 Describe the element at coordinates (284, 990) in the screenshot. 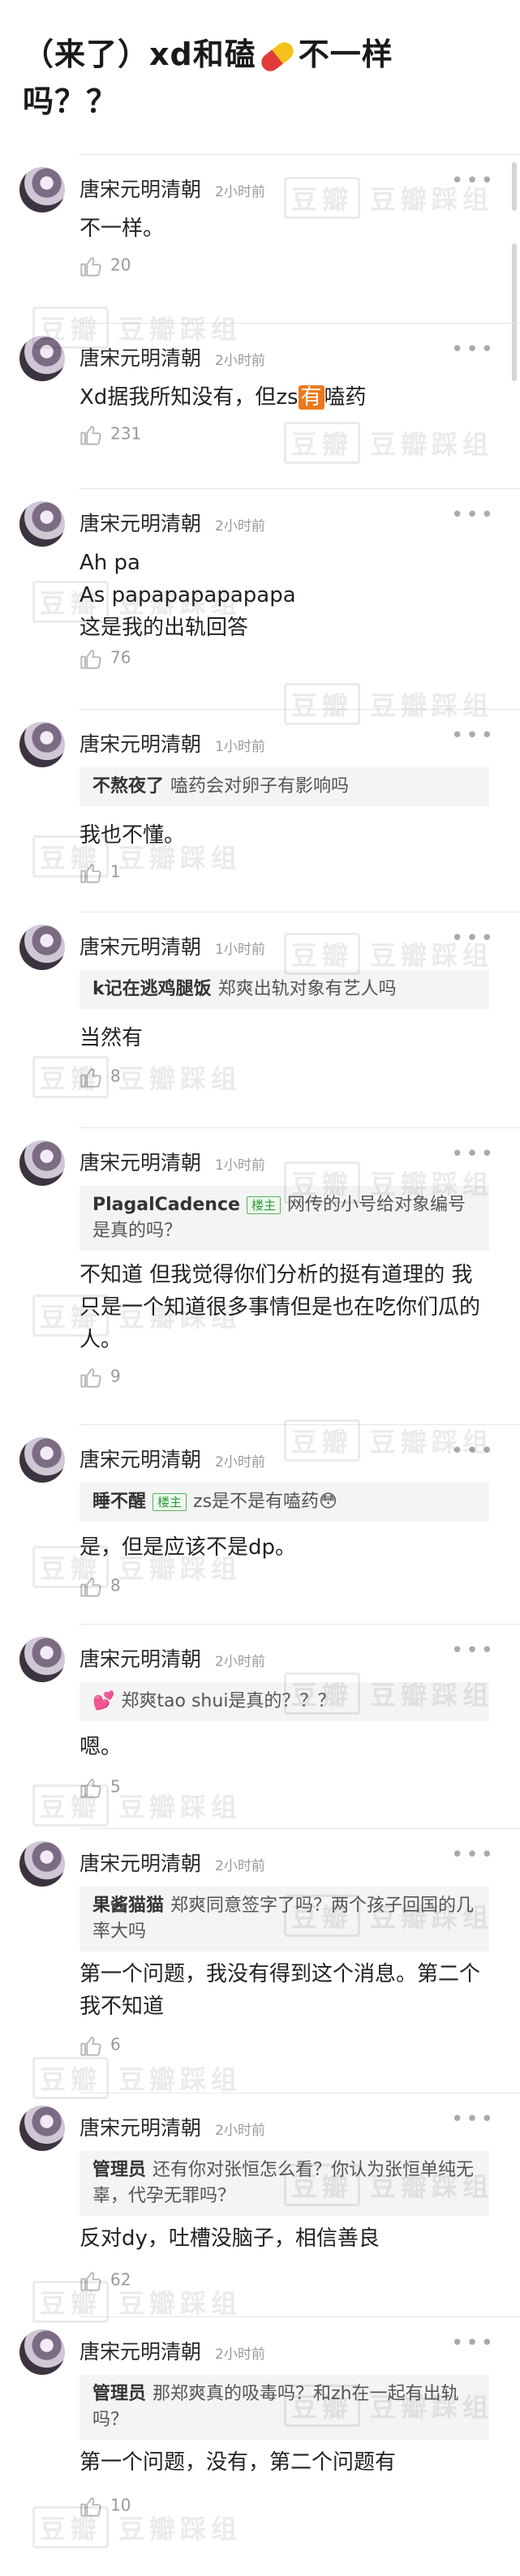

I see `quoted-comment: k记在逃鸡腿饭 郑爽出轨对象有艺人吗` at that location.